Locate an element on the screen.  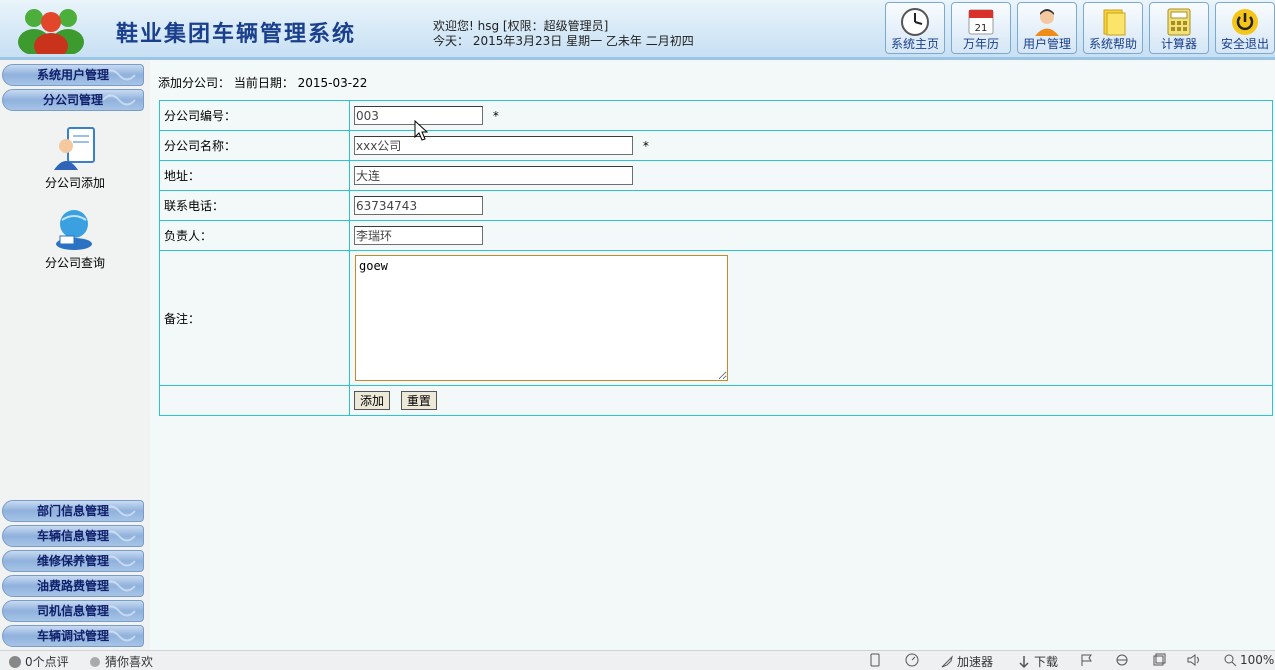
menu-vehicle-info-label: 车辆信息管理 is located at coordinates (72, 536).